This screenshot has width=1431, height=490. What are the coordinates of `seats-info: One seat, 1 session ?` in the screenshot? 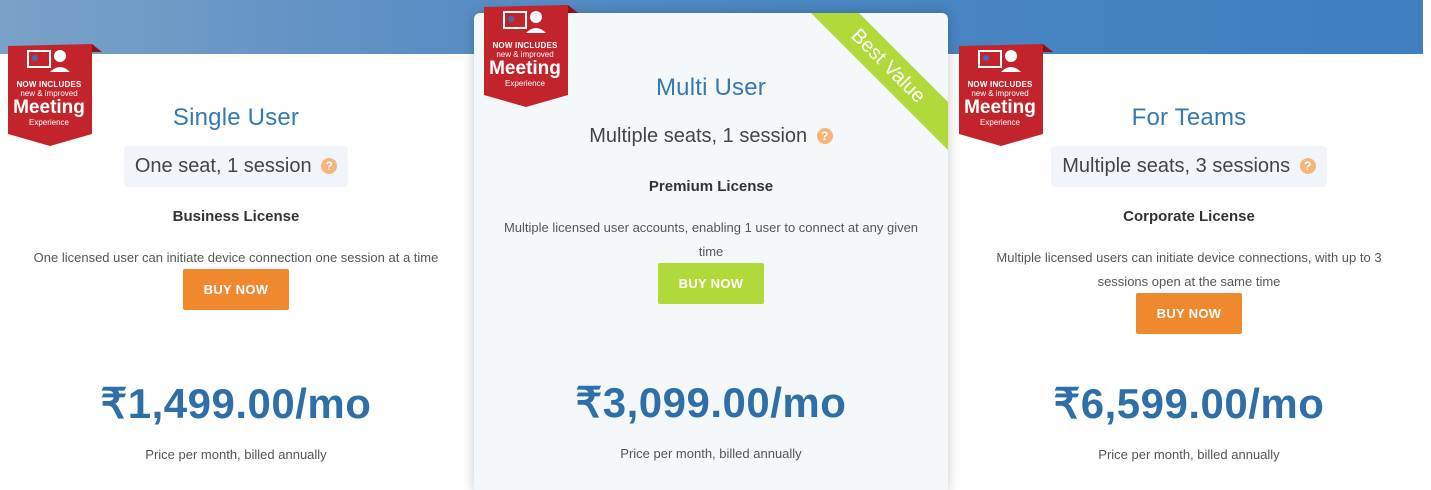 It's located at (236, 166).